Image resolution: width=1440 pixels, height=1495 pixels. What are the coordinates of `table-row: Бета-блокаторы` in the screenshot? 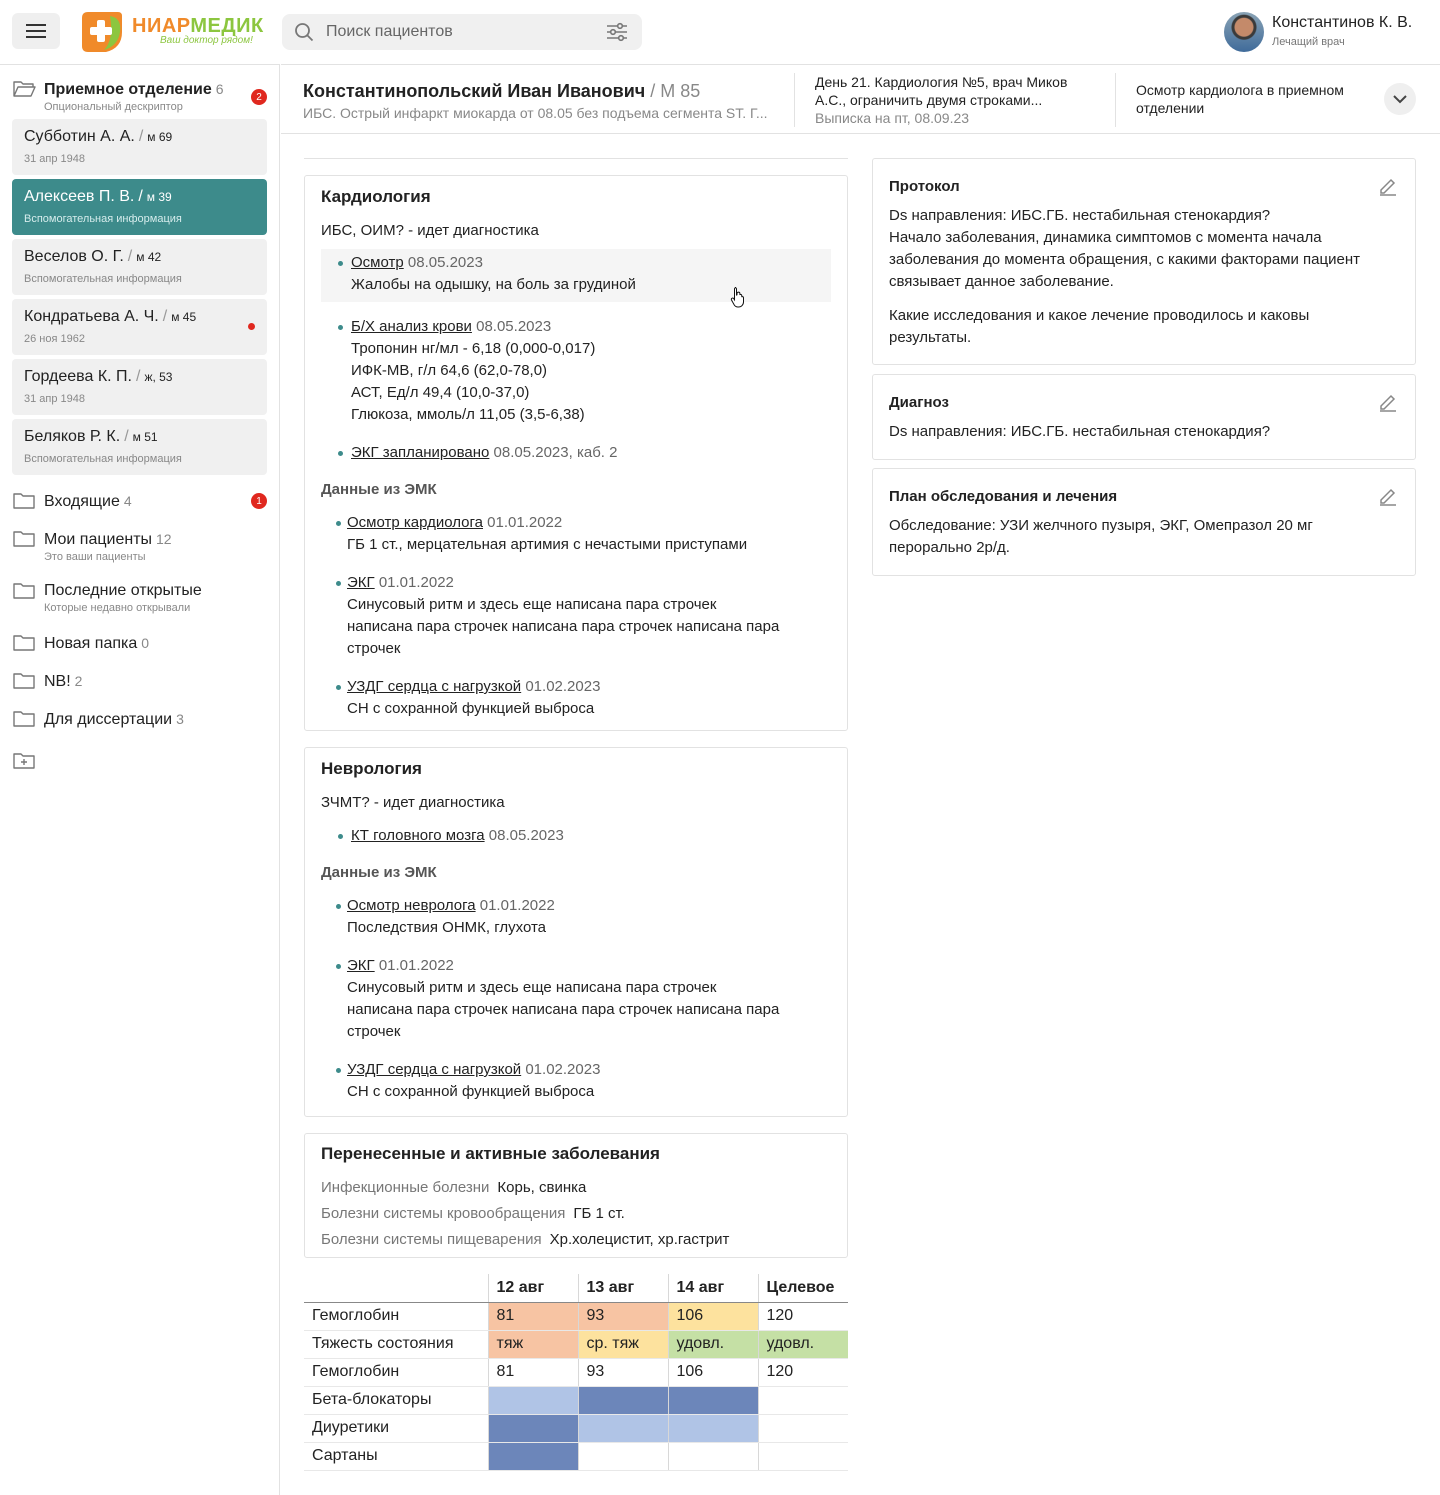 It's located at (576, 1400).